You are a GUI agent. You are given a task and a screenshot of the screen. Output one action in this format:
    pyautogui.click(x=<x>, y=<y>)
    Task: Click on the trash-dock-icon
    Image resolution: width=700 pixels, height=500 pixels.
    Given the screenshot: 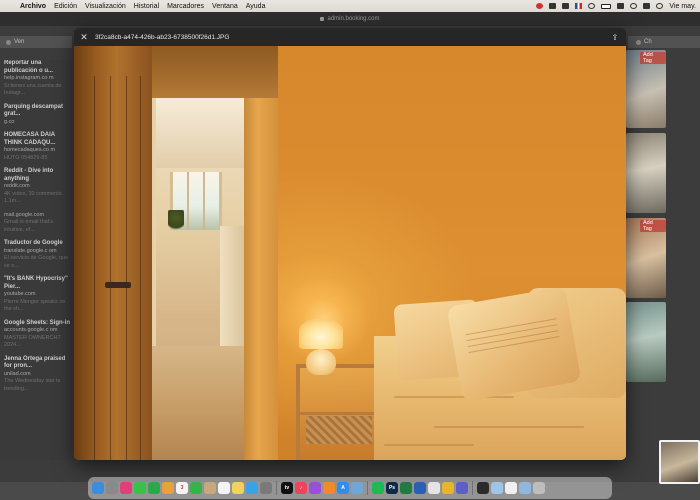 What is the action you would take?
    pyautogui.click(x=539, y=488)
    